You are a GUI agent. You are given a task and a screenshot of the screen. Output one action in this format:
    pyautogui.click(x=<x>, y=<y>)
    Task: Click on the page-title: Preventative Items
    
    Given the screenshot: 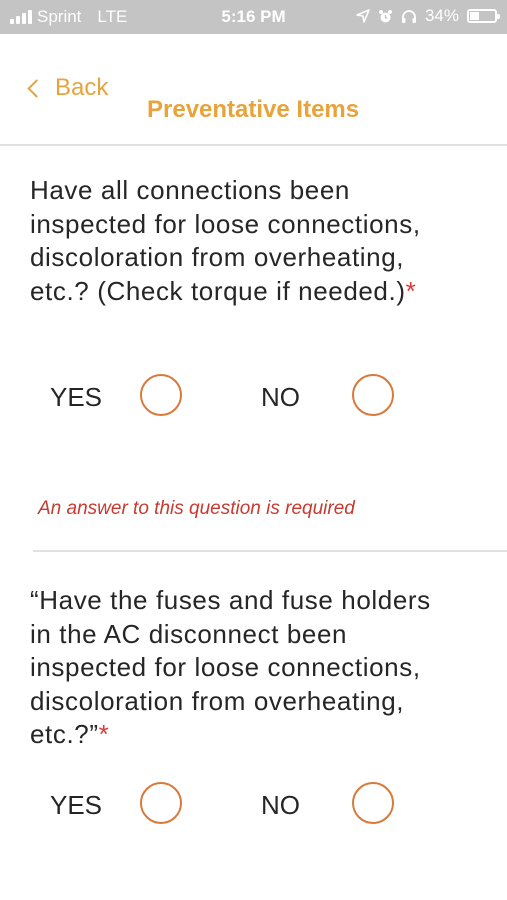 What is the action you would take?
    pyautogui.click(x=253, y=109)
    